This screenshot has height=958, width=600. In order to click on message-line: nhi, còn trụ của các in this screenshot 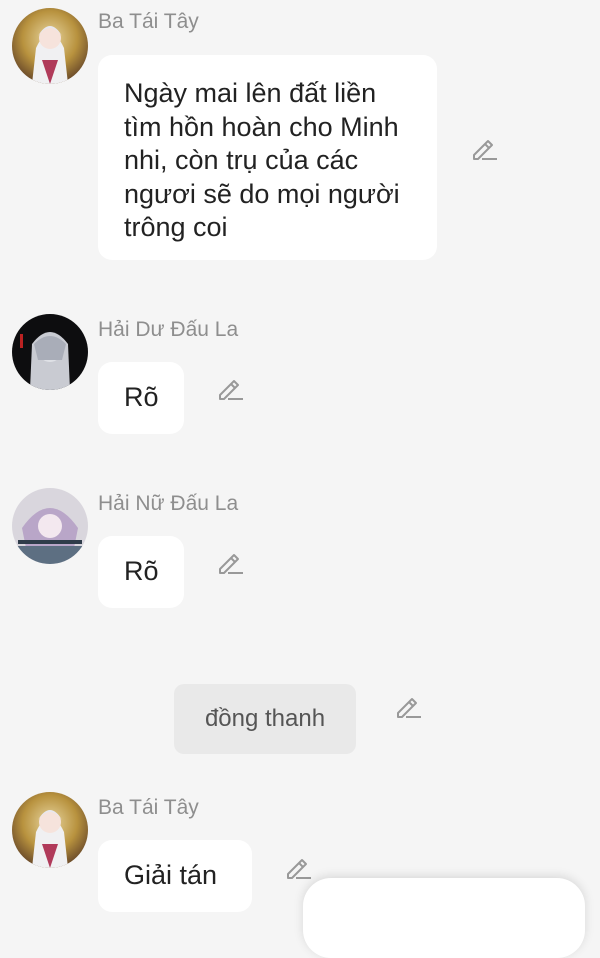, I will do `click(241, 160)`.